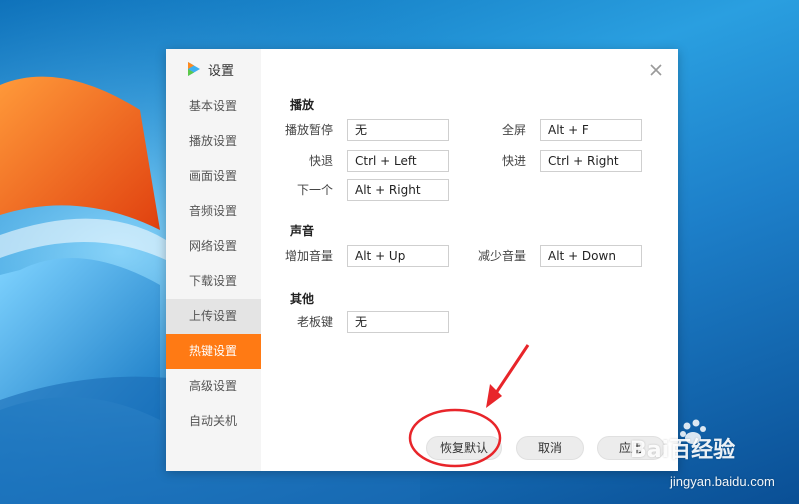  I want to click on sidebar-item-advanced: 高级设置, so click(213, 386).